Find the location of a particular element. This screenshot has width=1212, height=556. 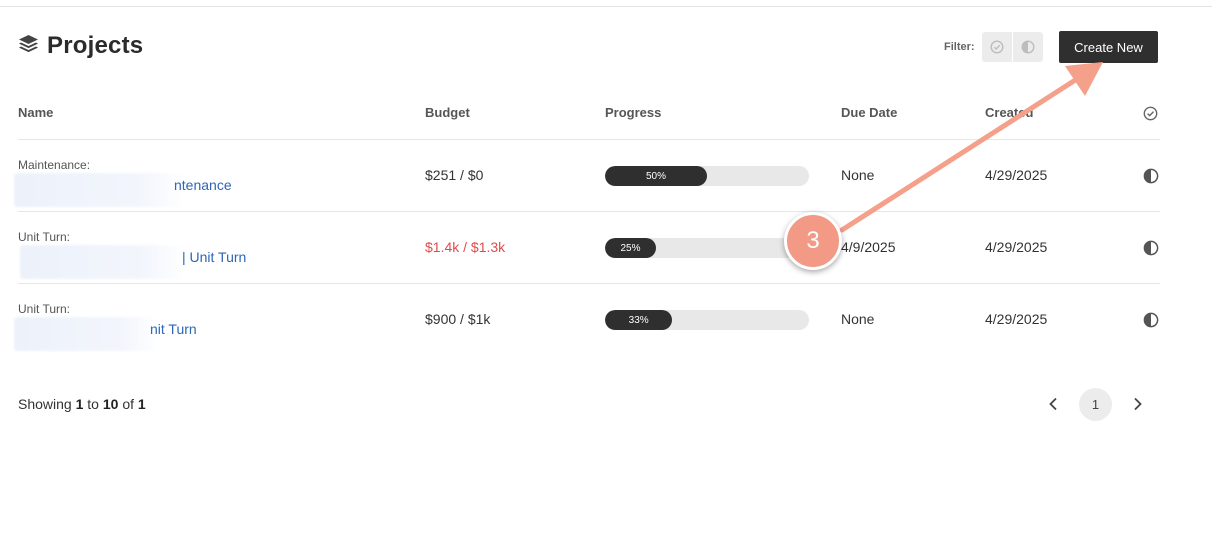

progress-fill: 33% is located at coordinates (639, 320).